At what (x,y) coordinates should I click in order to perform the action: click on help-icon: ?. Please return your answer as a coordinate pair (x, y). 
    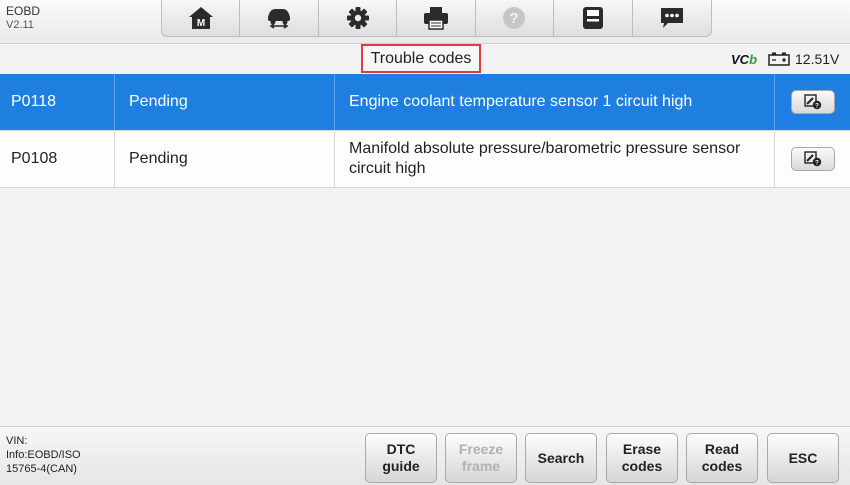
    Looking at the image, I should click on (514, 18).